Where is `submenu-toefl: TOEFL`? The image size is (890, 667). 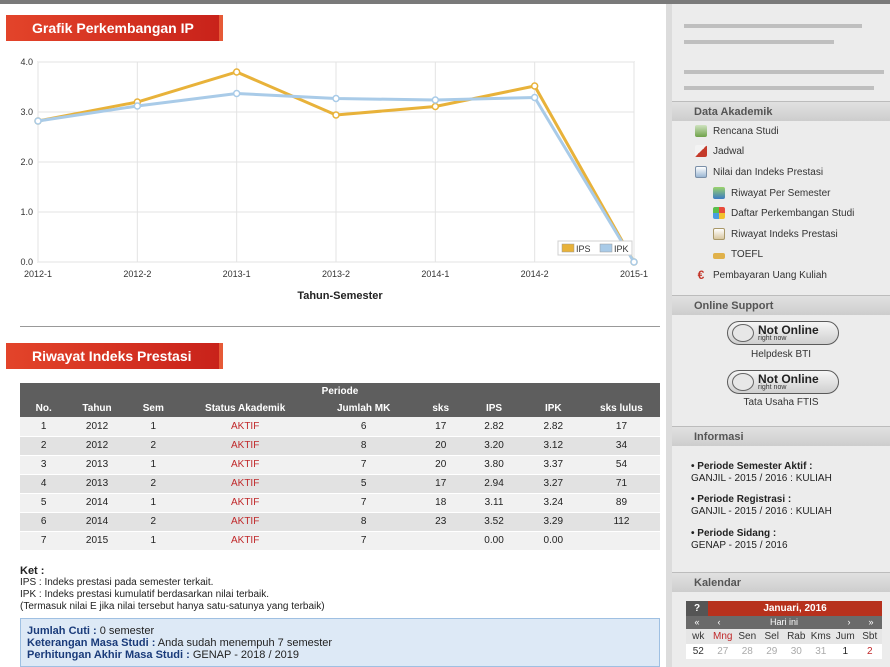
submenu-toefl: TOEFL is located at coordinates (738, 254).